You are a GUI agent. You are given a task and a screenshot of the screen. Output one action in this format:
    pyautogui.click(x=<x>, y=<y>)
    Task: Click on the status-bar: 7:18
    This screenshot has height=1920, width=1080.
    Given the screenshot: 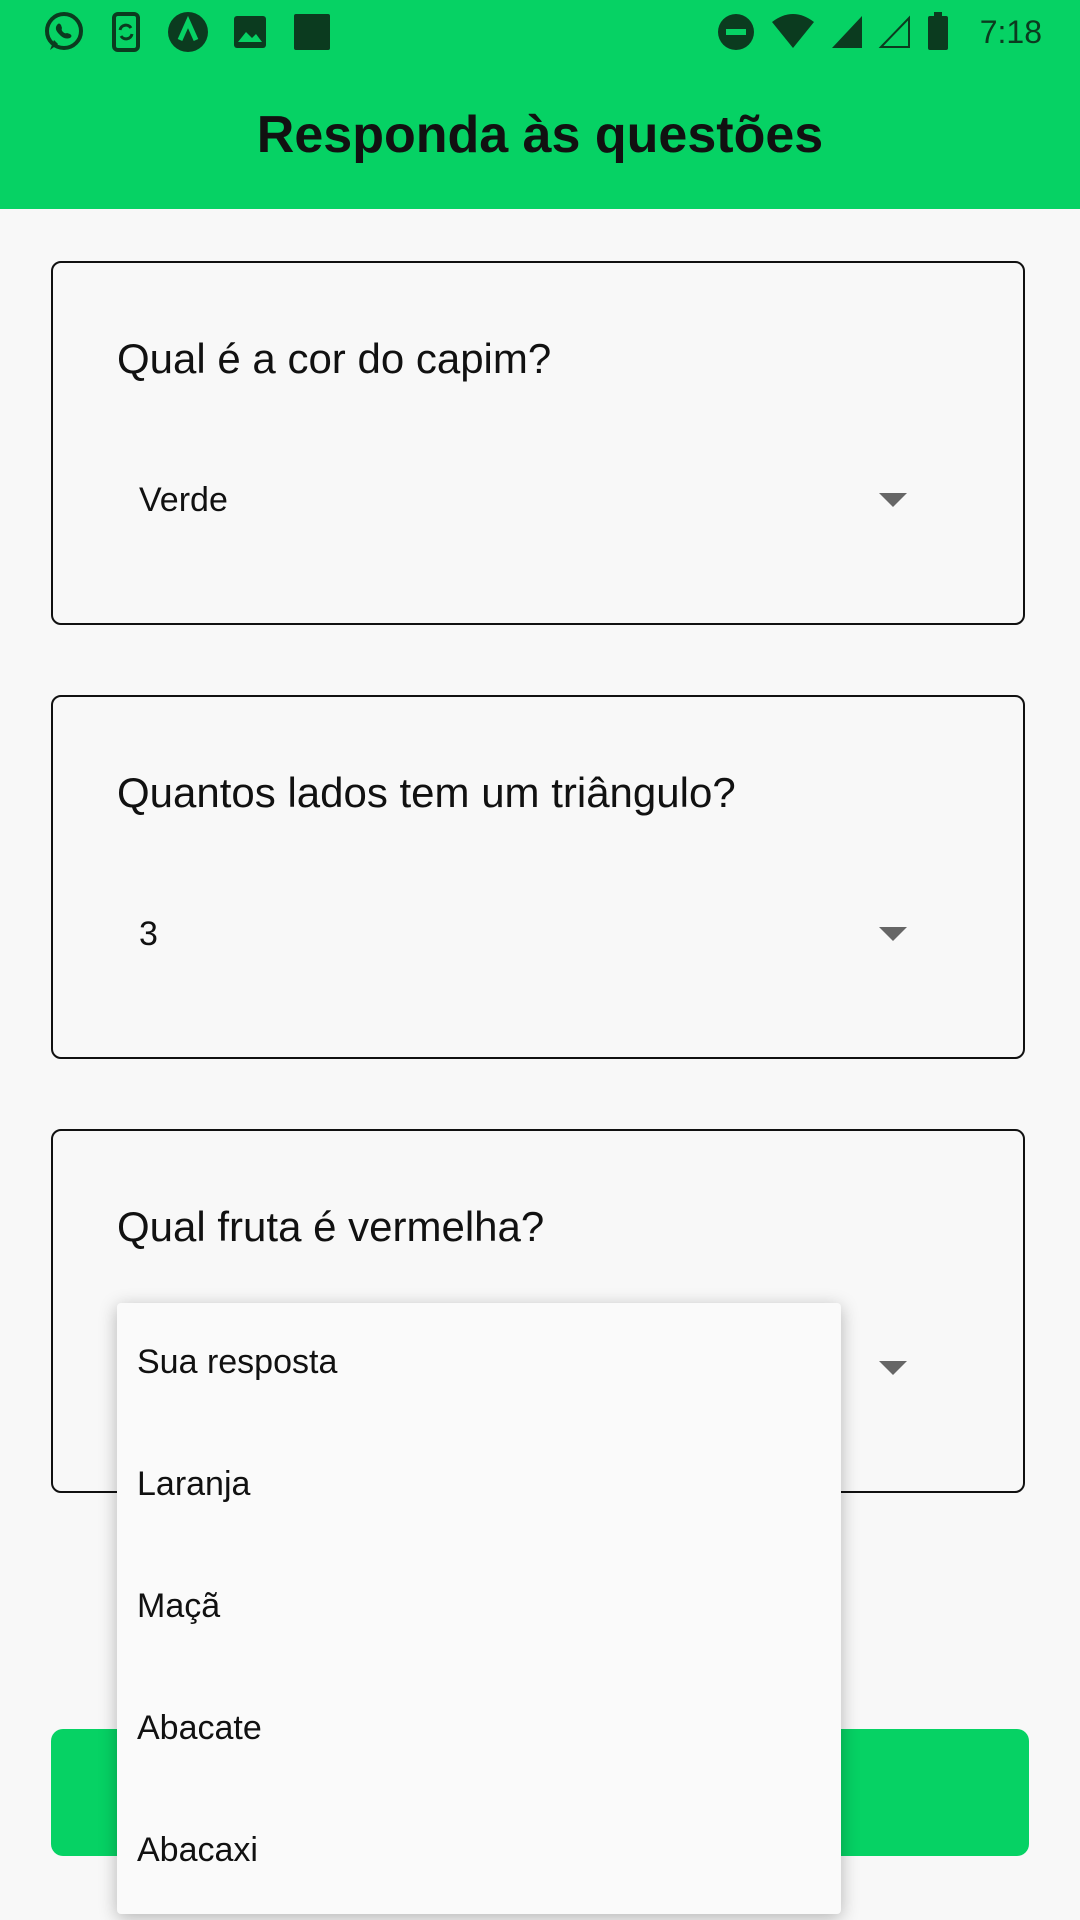 What is the action you would take?
    pyautogui.click(x=540, y=32)
    